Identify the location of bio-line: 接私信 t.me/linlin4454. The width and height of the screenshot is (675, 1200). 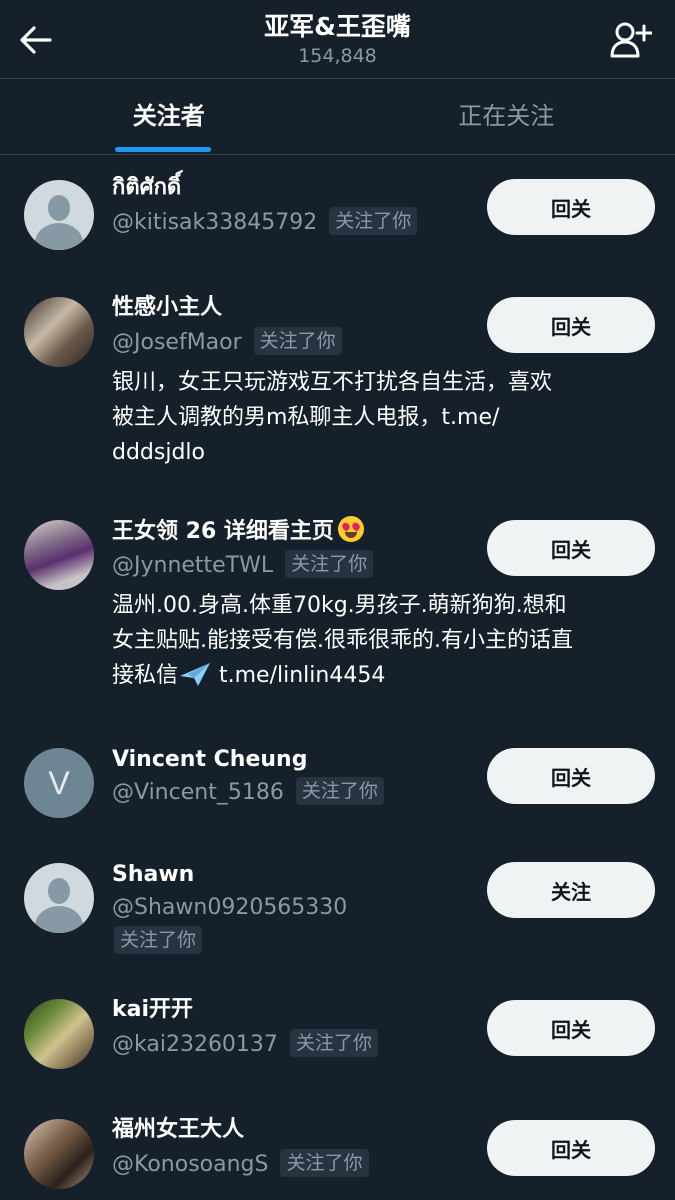
(382, 675).